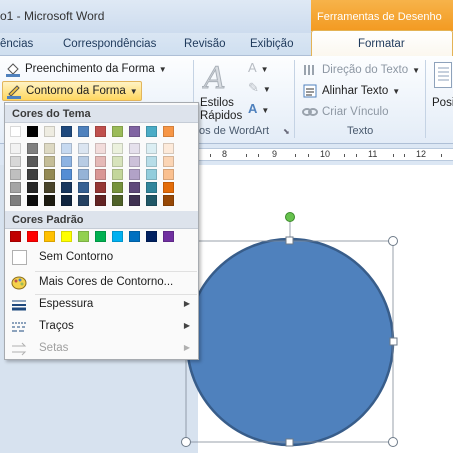 This screenshot has width=453, height=453. What do you see at coordinates (86, 69) in the screenshot?
I see `shape-fill-button: Preenchimento da Forma ▼` at bounding box center [86, 69].